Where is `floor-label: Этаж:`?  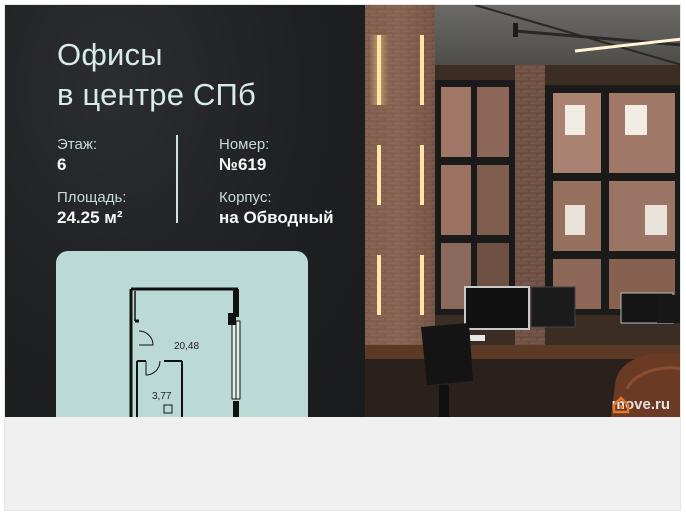 floor-label: Этаж: is located at coordinates (77, 144).